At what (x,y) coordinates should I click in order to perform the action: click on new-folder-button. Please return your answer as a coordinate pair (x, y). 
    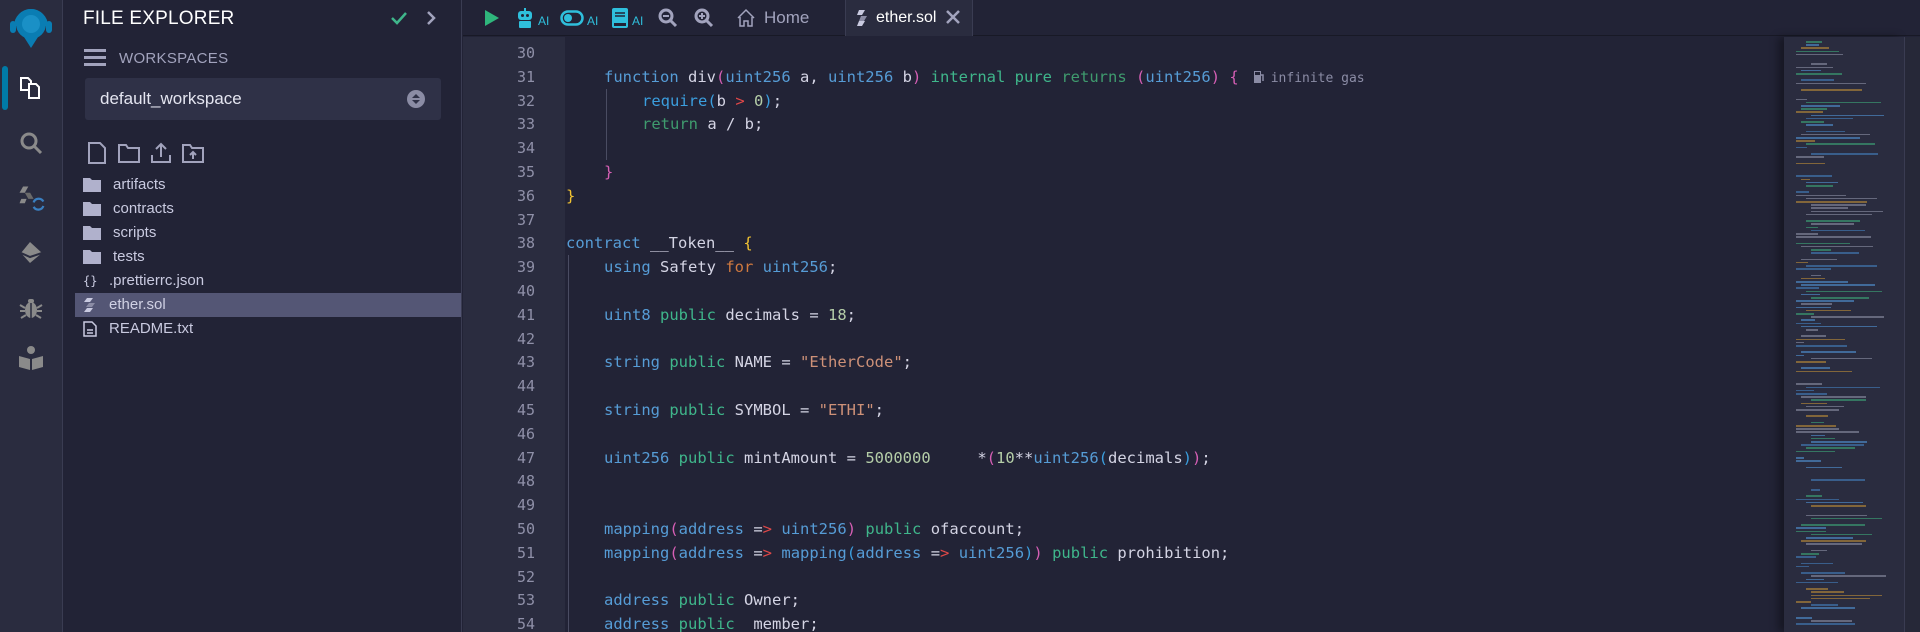
    Looking at the image, I should click on (129, 153).